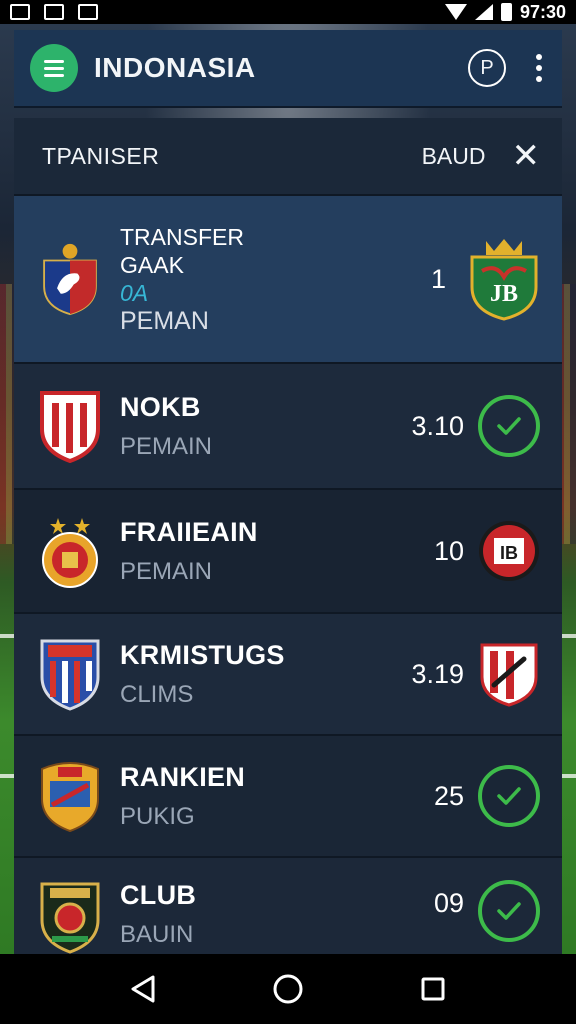 The width and height of the screenshot is (576, 1024). Describe the element at coordinates (158, 895) in the screenshot. I see `club-name: CLUB` at that location.